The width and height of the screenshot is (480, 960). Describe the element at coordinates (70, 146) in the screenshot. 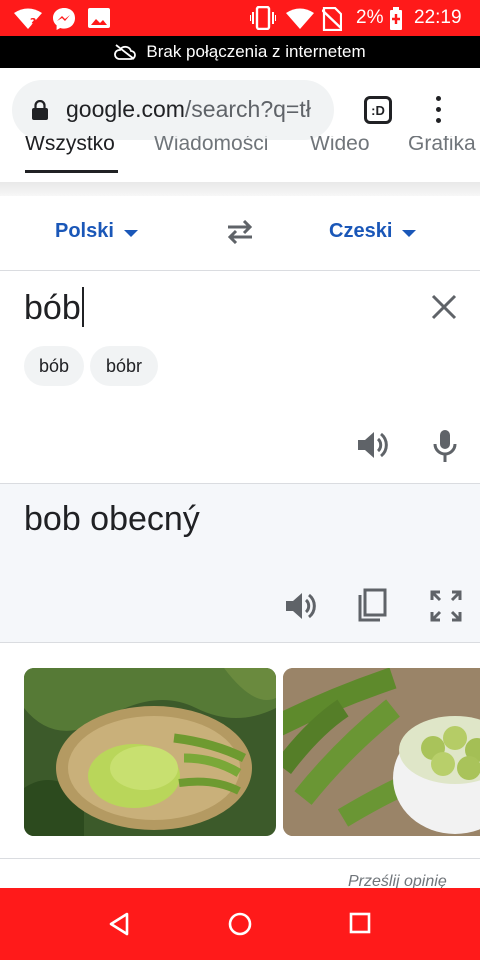

I see `tab-all: Wszystko` at that location.